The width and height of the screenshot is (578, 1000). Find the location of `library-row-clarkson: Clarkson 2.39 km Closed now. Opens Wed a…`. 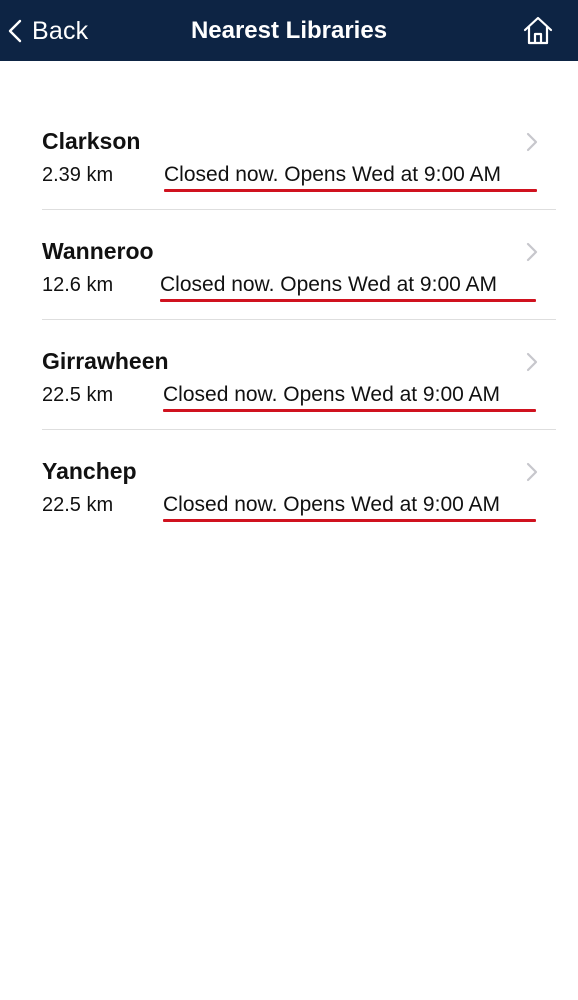

library-row-clarkson: Clarkson 2.39 km Closed now. Opens Wed a… is located at coordinates (289, 155).